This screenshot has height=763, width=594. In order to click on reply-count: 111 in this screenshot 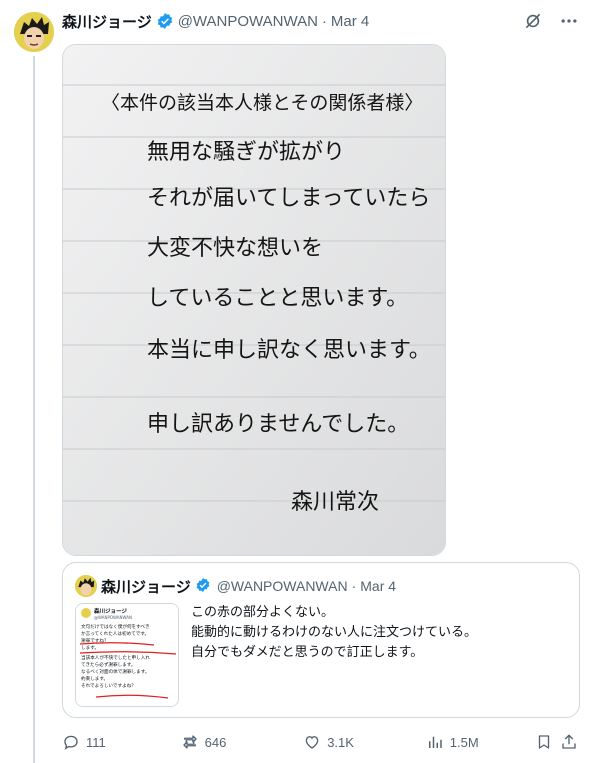, I will do `click(96, 742)`.